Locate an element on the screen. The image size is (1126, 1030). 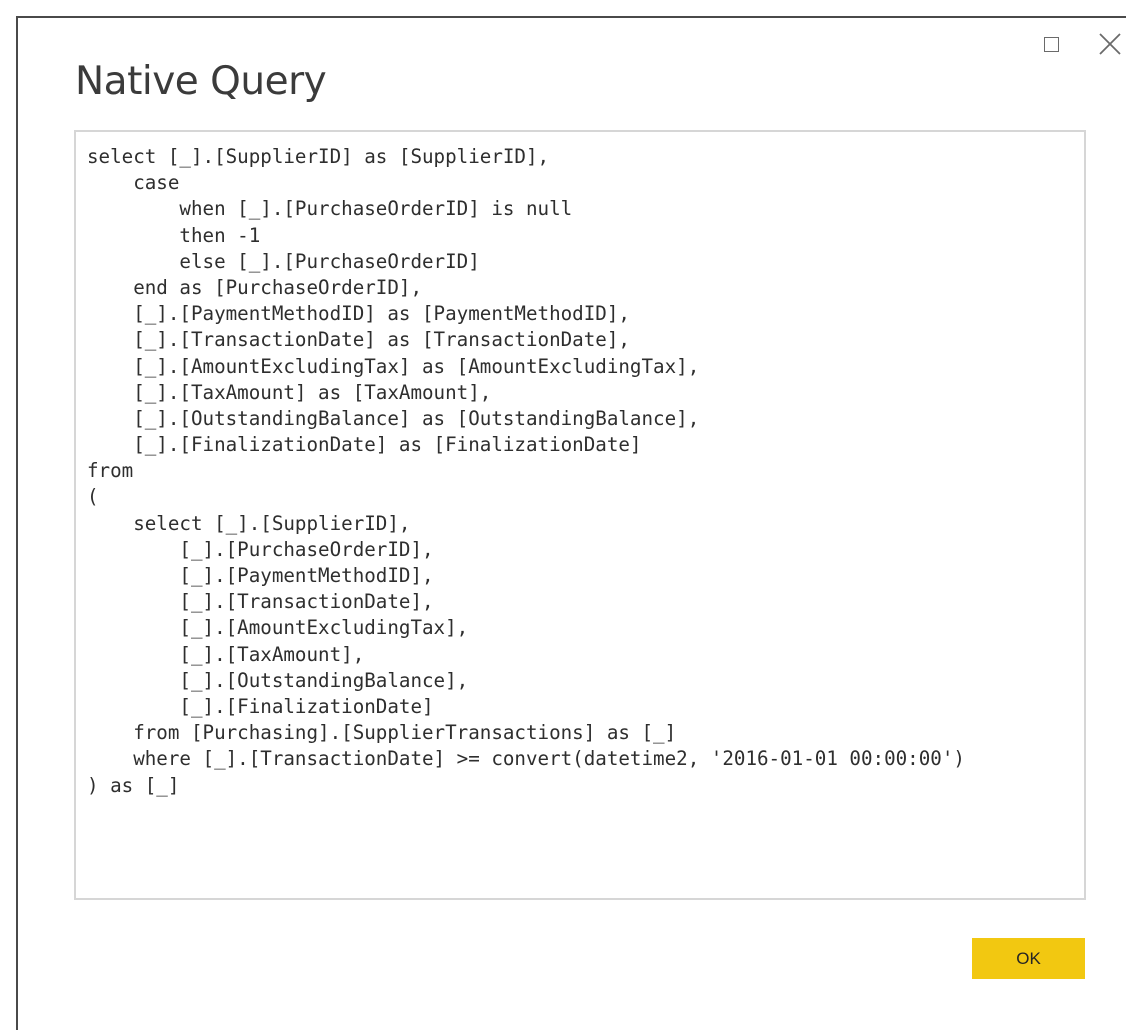
query-line: [_].[AmountExcludingTax], is located at coordinates (278, 628).